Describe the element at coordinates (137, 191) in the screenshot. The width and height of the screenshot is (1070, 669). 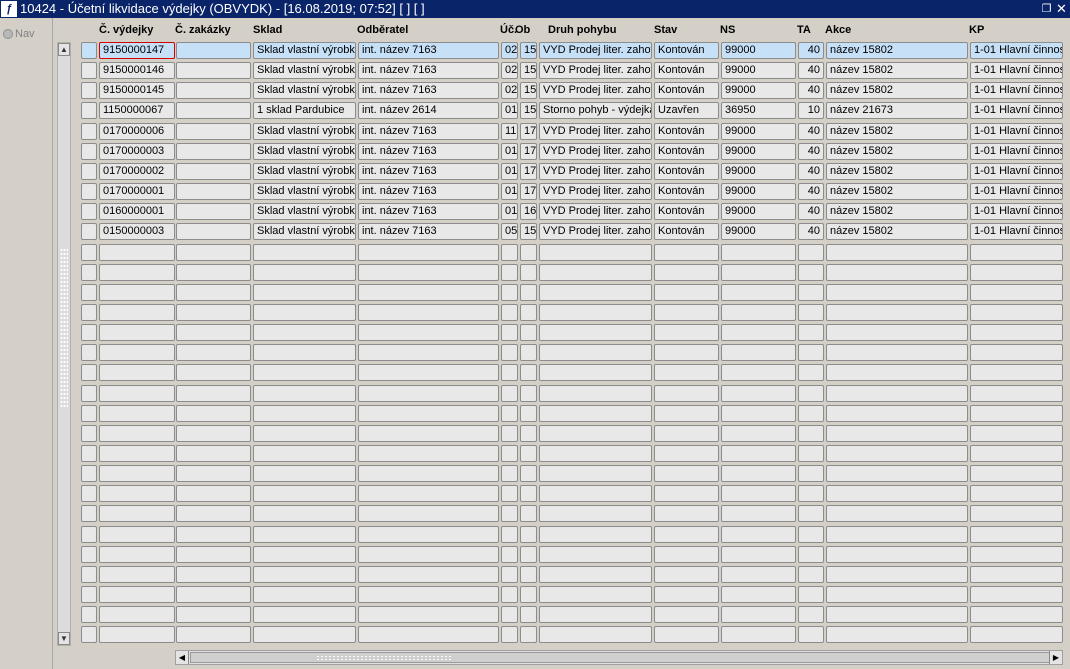
I see `cell-vydejka: 0170000001` at that location.